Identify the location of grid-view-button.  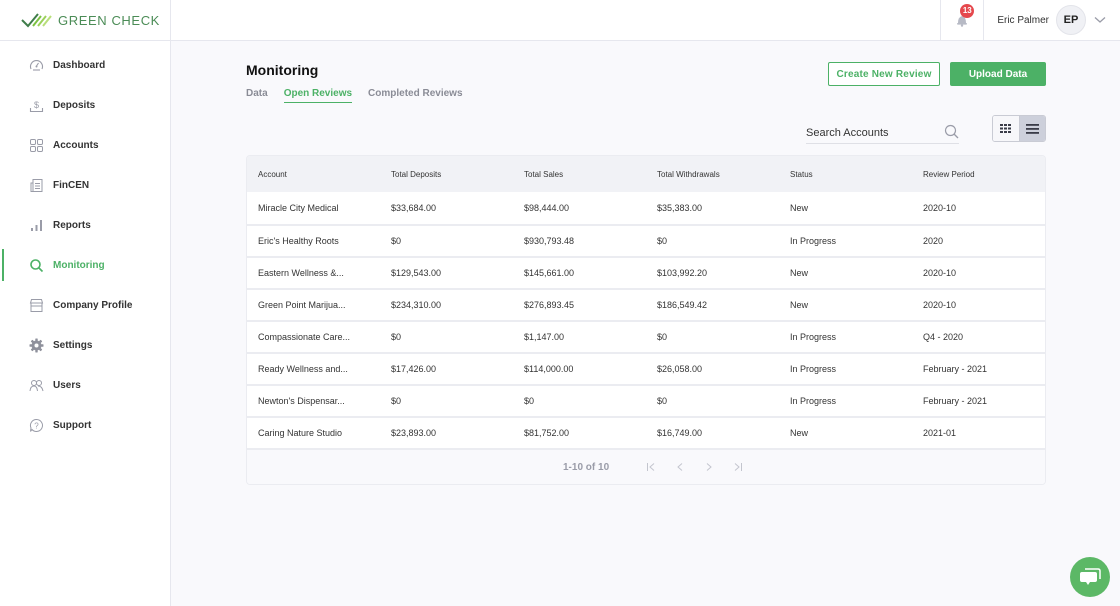
(1006, 128).